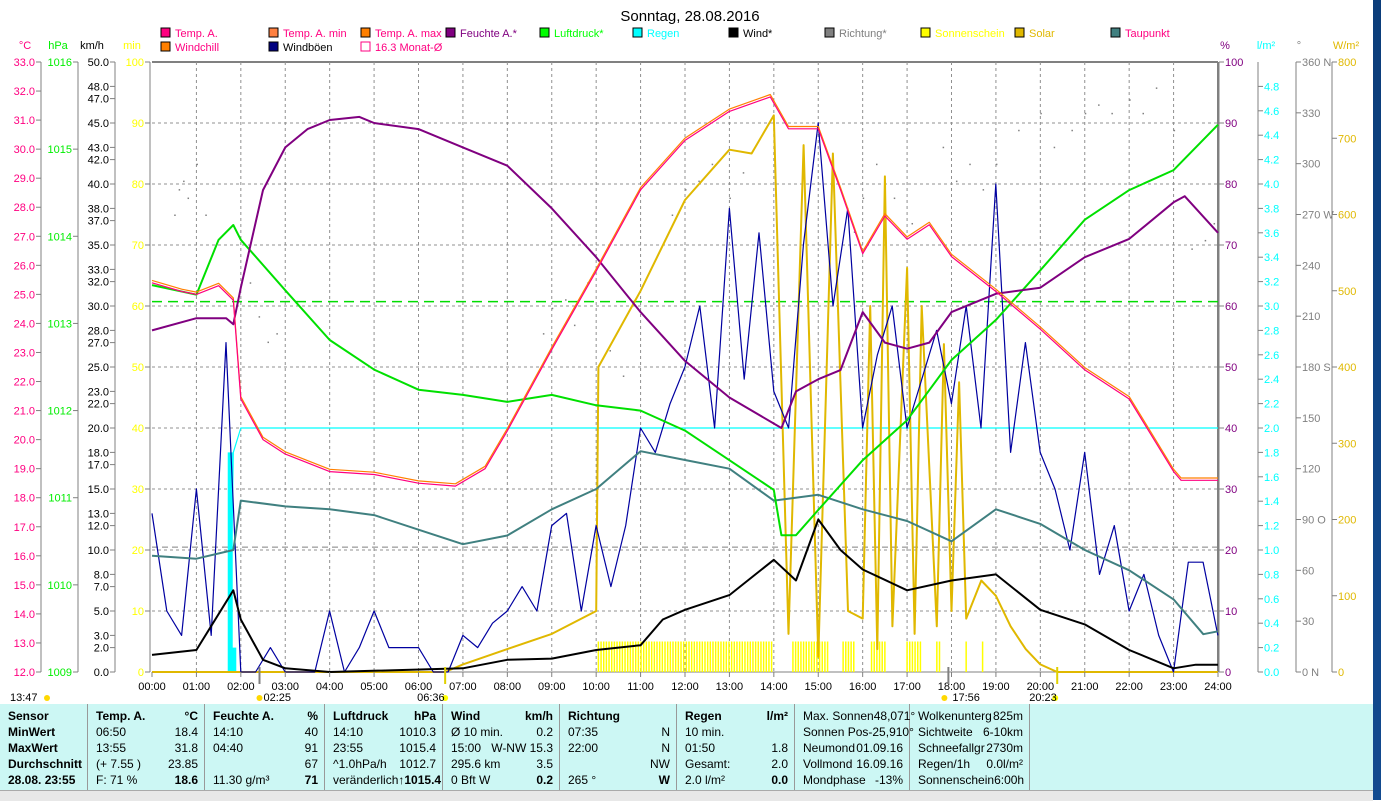 This screenshot has height=801, width=1381. I want to click on kmh-tick-label: 12.0, so click(98, 527).